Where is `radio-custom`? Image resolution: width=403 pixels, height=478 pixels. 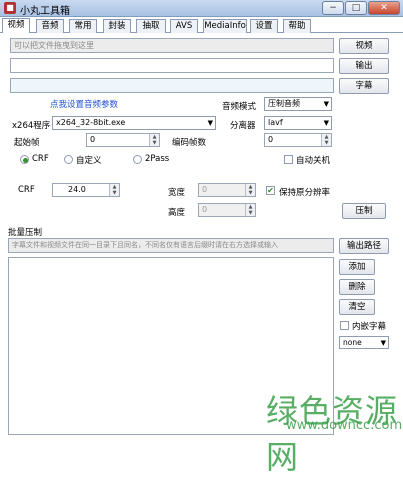
radio-custom is located at coordinates (68, 159).